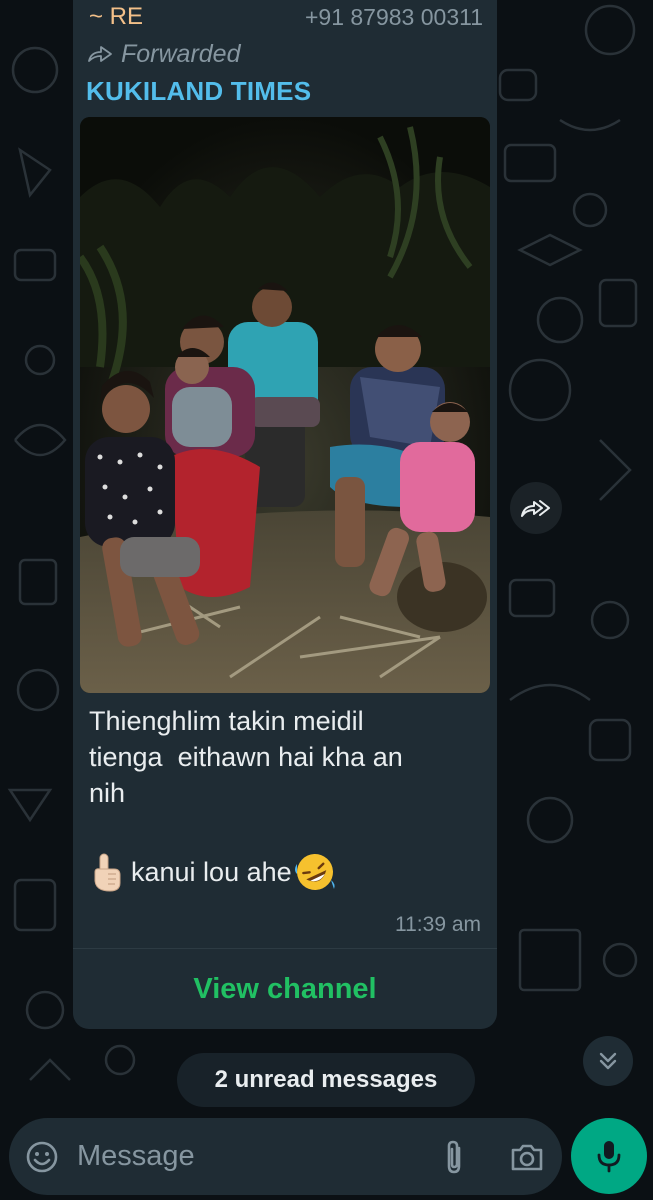  I want to click on unread-messages-badge: 2 unread messages, so click(326, 1080).